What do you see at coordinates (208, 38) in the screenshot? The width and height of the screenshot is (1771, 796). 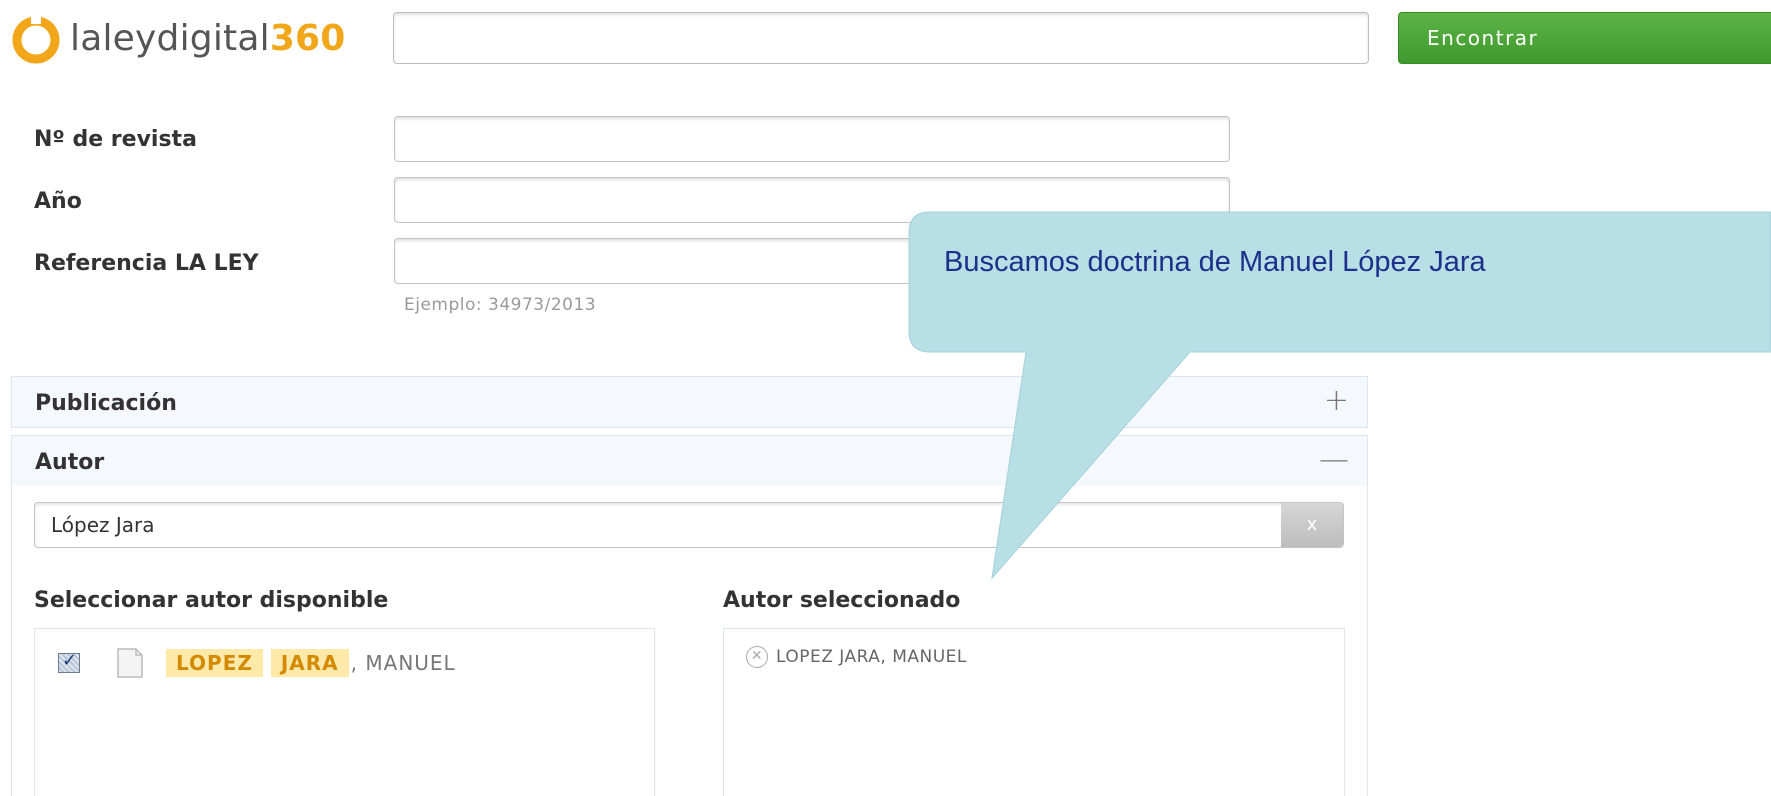 I see `logo-text: laleydigital360` at bounding box center [208, 38].